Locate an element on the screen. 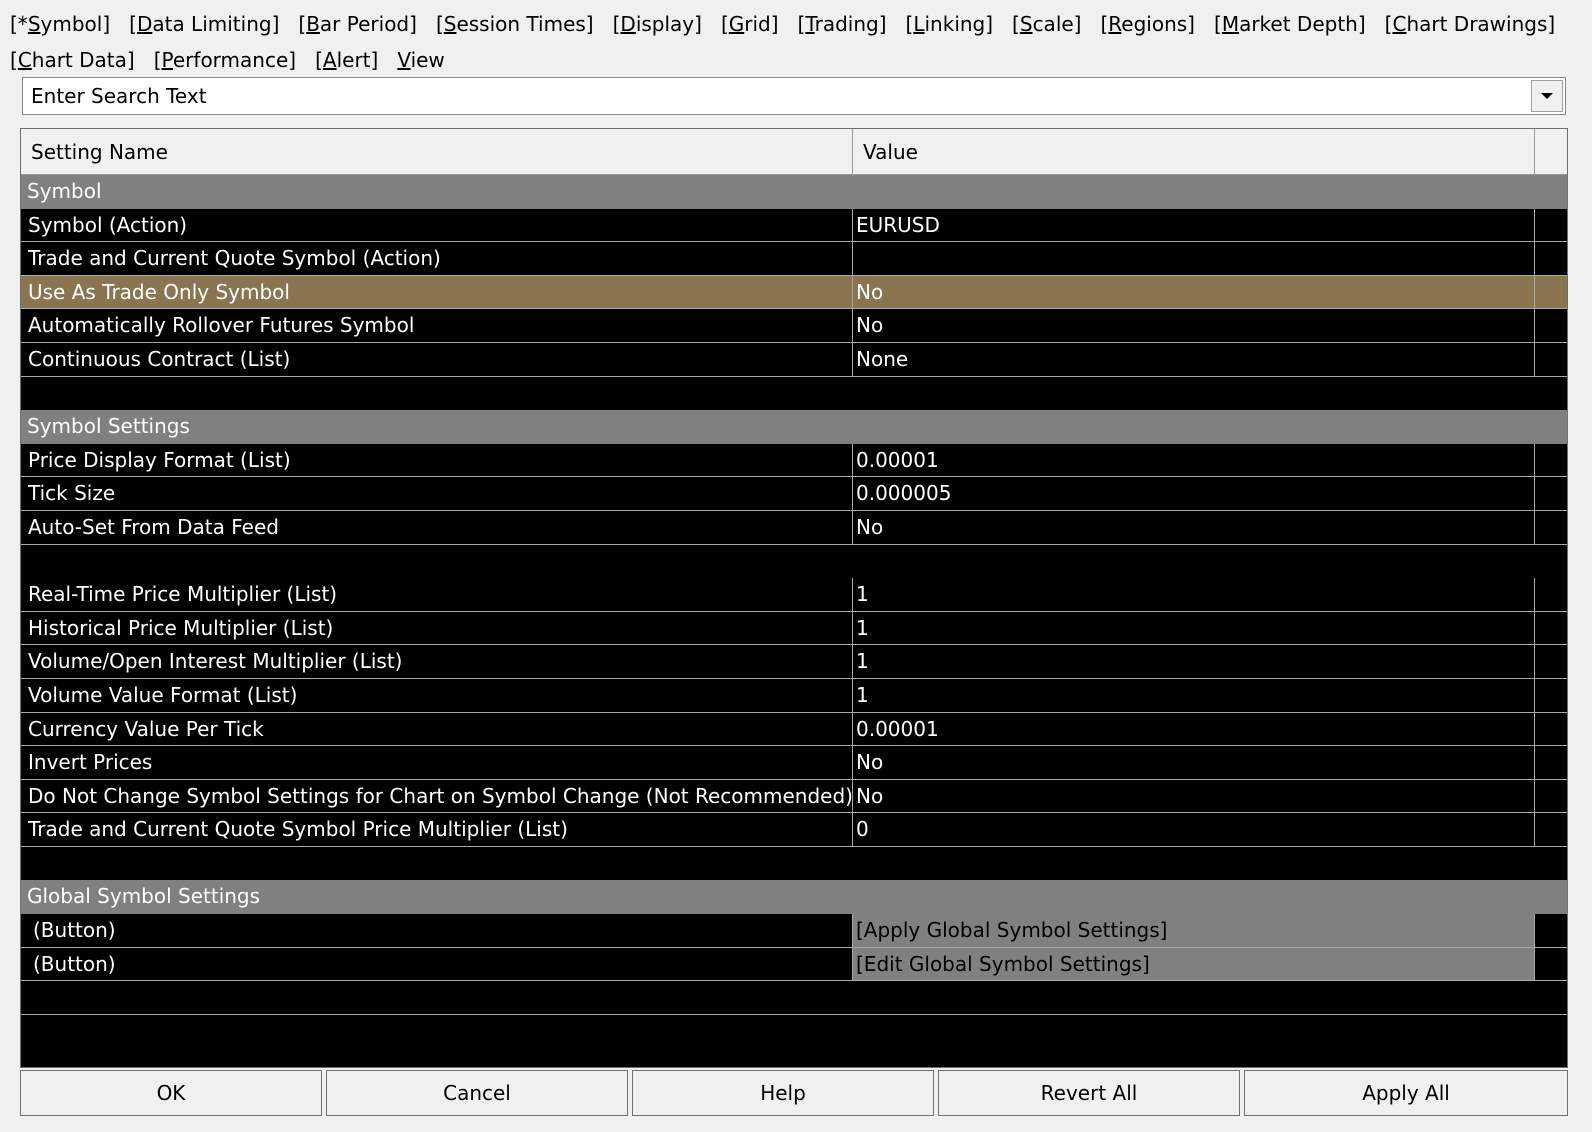 The image size is (1592, 1132). help-button: Help is located at coordinates (783, 1093).